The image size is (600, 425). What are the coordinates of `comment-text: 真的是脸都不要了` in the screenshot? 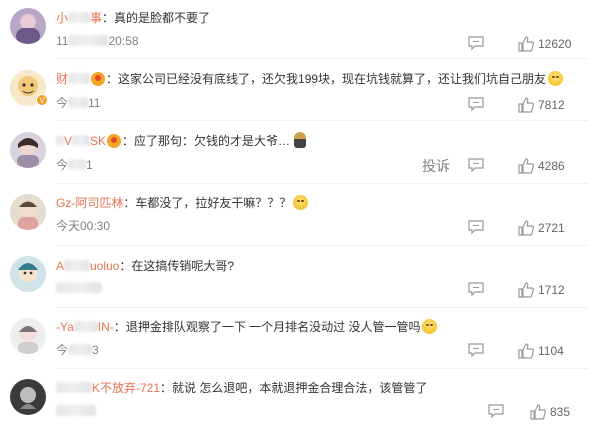 It's located at (162, 18).